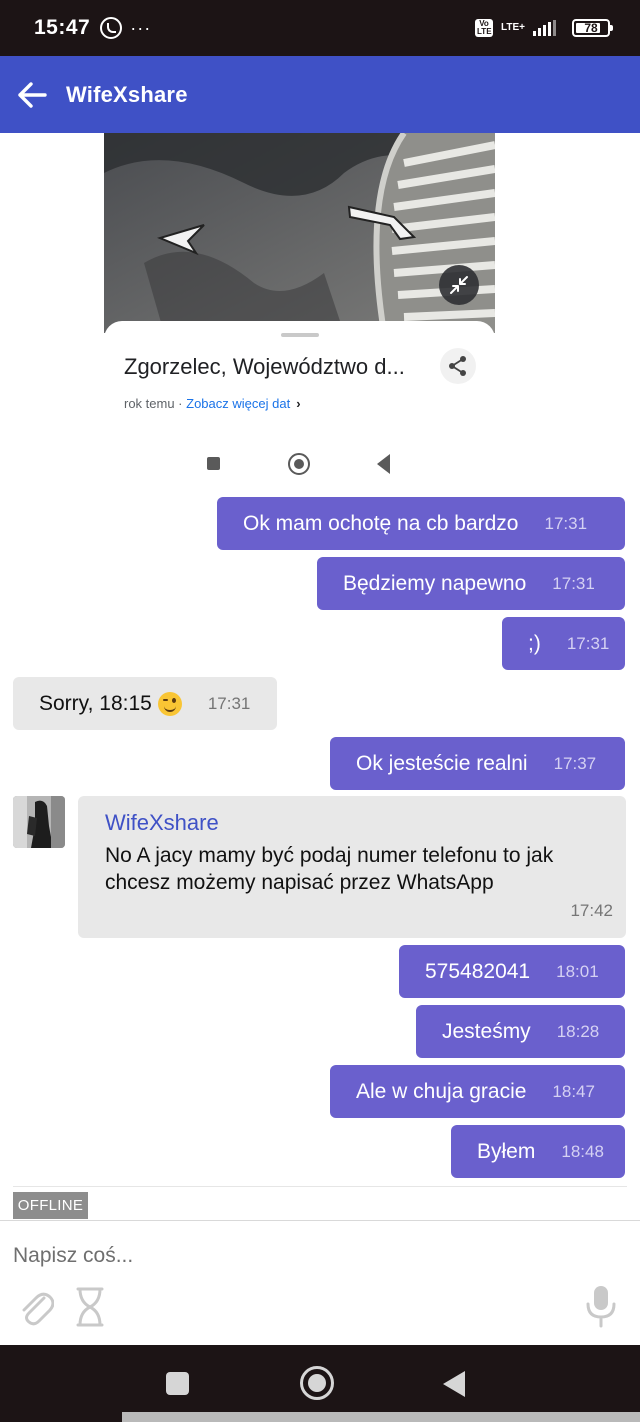  I want to click on message-text: Ok mam ochotę na cb bardzo, so click(381, 523).